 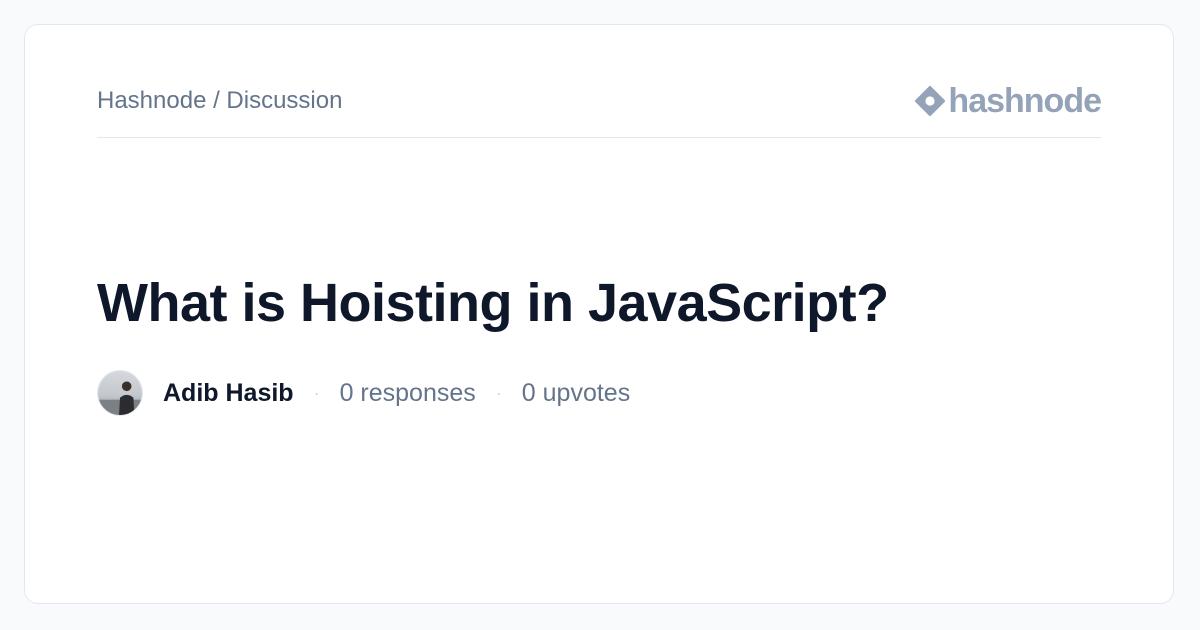 I want to click on logo-text: hashnode, so click(x=1025, y=101).